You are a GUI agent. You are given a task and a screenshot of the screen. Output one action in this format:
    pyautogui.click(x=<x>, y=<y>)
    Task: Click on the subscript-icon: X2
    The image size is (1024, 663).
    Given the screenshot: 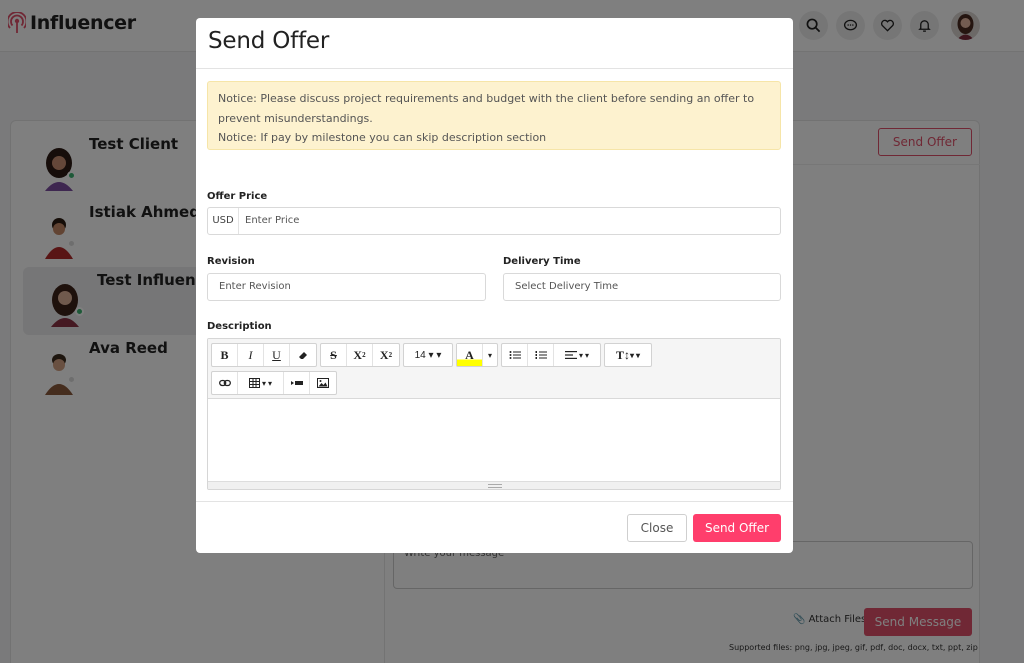 What is the action you would take?
    pyautogui.click(x=386, y=355)
    